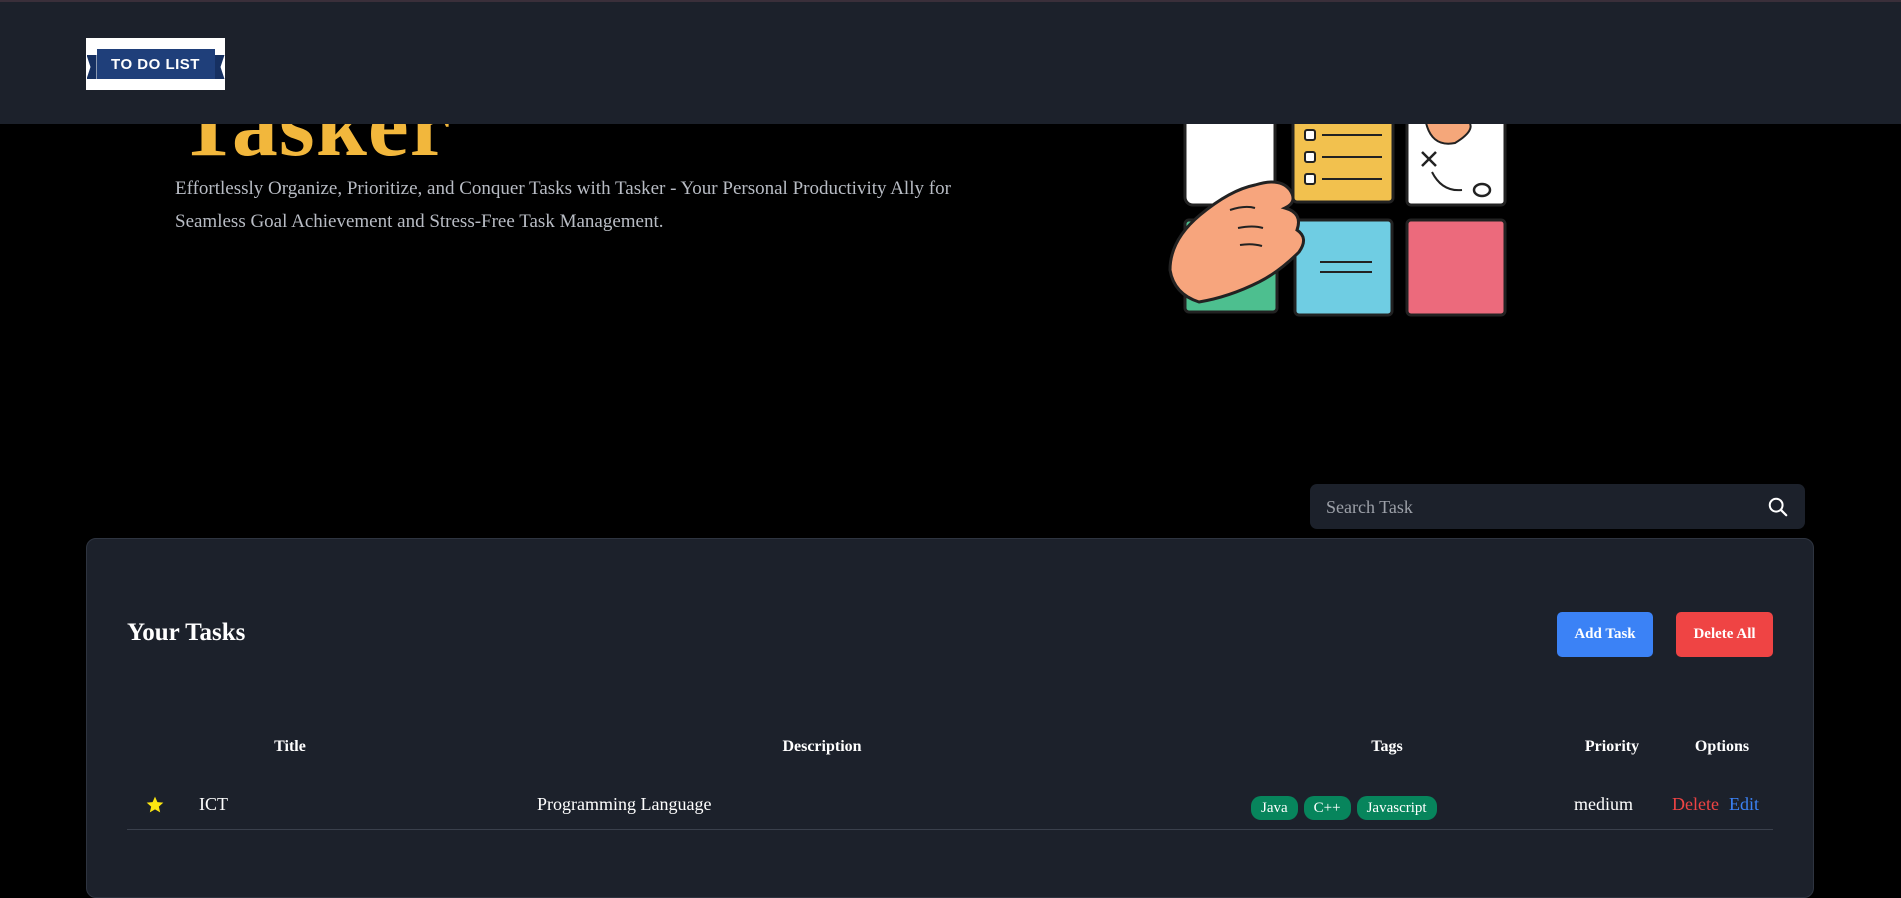  I want to click on tag-badge: Javascript, so click(1396, 808).